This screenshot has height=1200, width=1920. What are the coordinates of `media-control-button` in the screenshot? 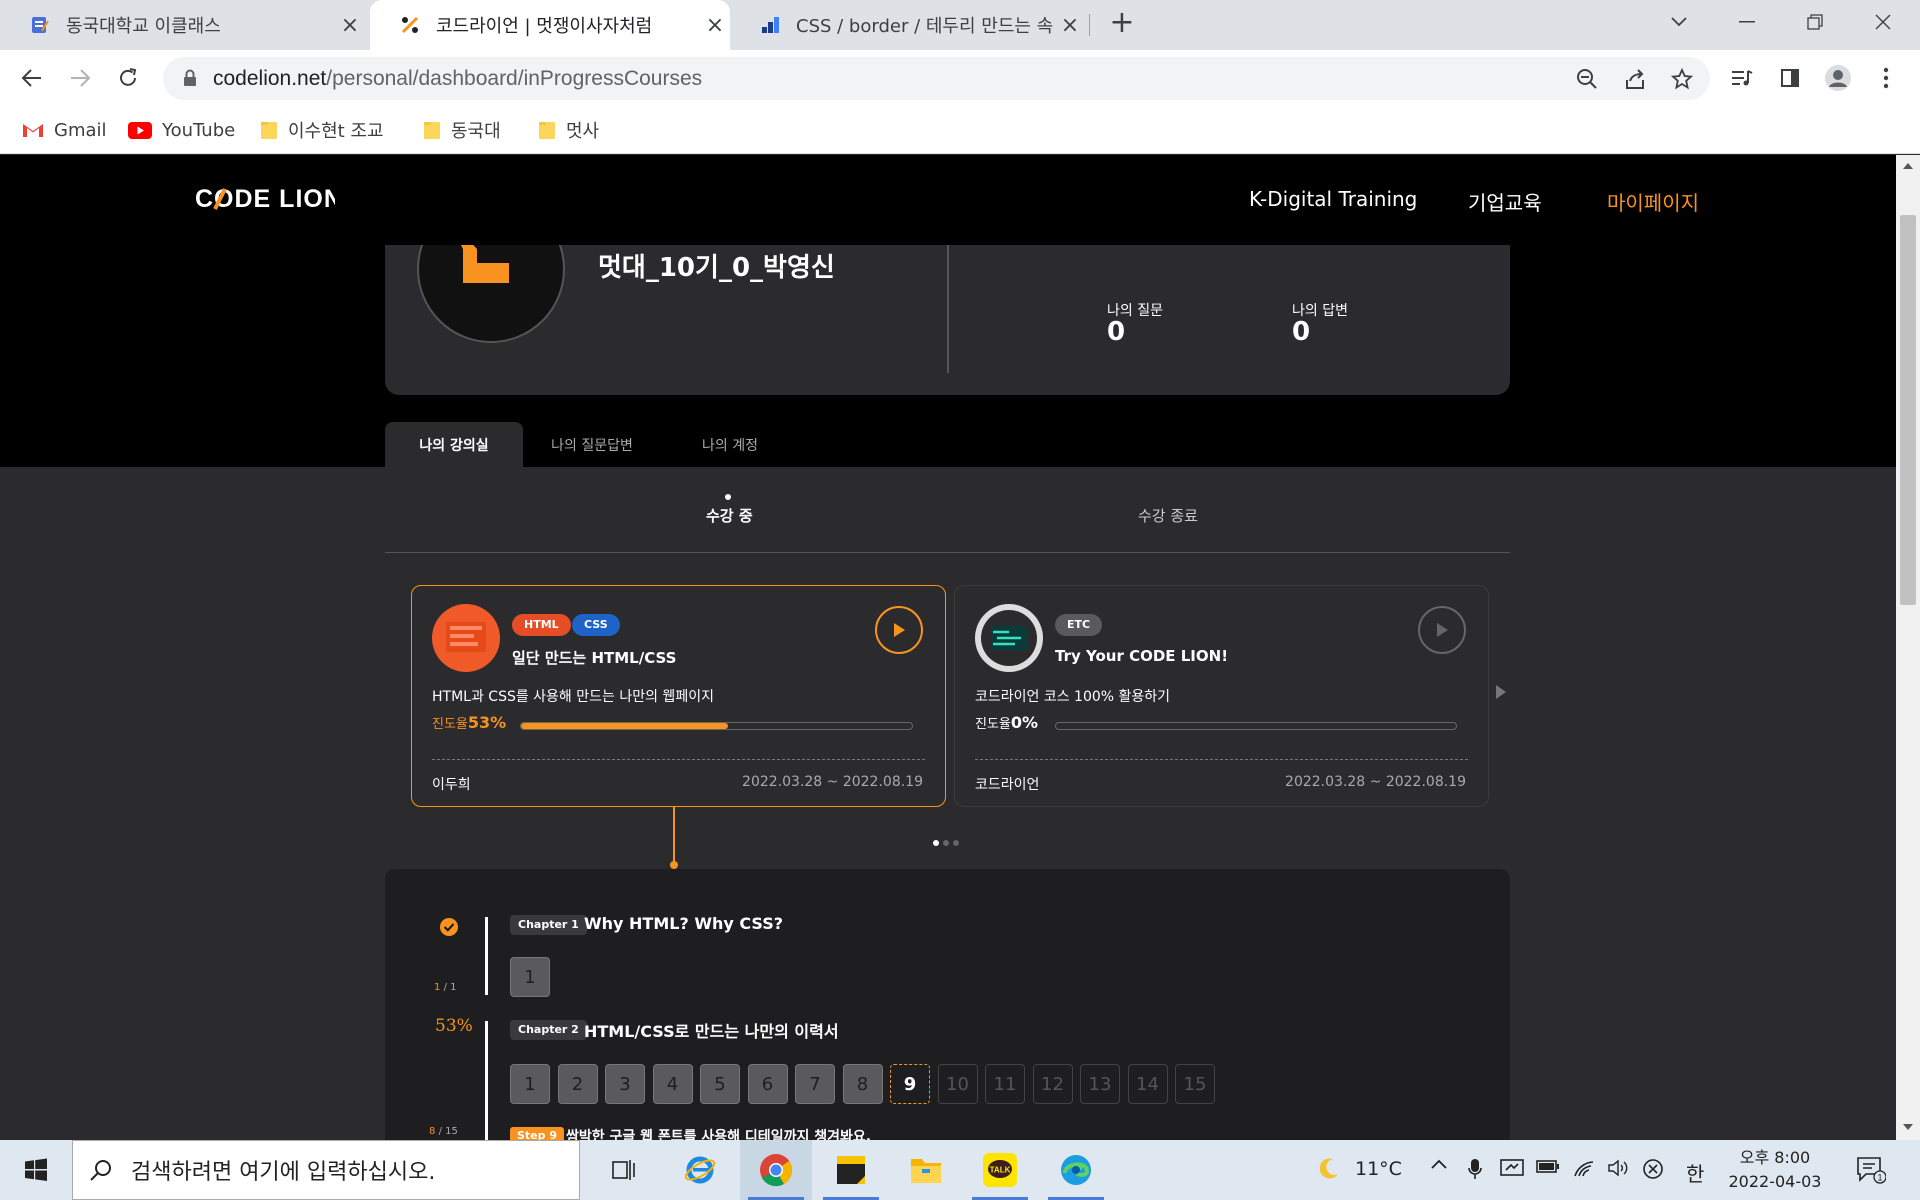 It's located at (1742, 78).